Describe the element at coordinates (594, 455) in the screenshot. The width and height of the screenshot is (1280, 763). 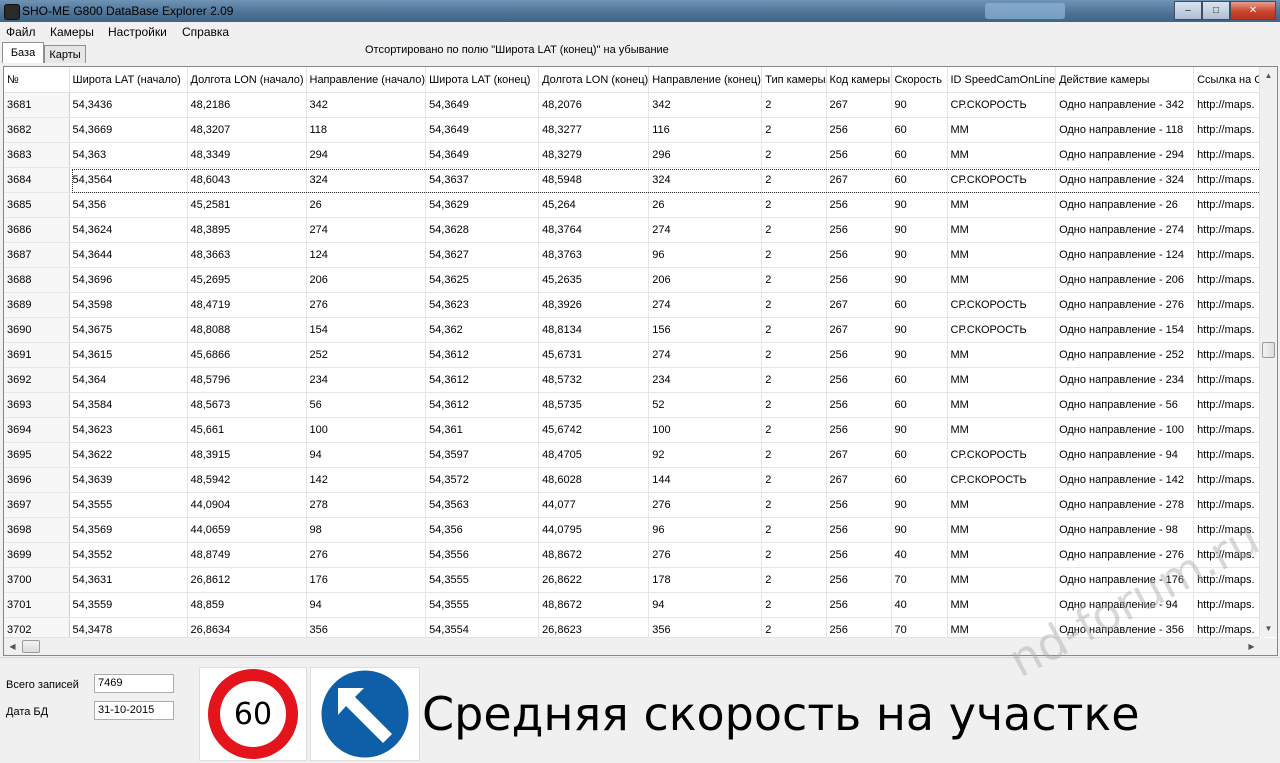
I see `table-cell: 48,4705` at that location.